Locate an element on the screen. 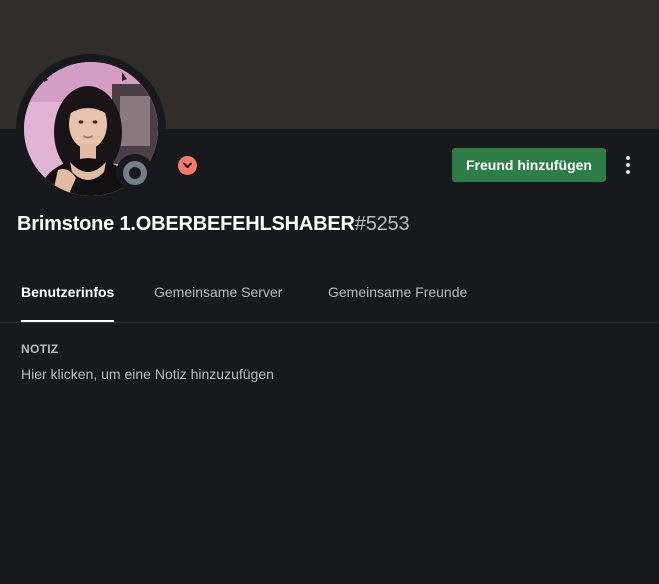 This screenshot has width=659, height=584. username: Brimstone 1.OBERBEFEHLSHABER#5253 is located at coordinates (213, 224).